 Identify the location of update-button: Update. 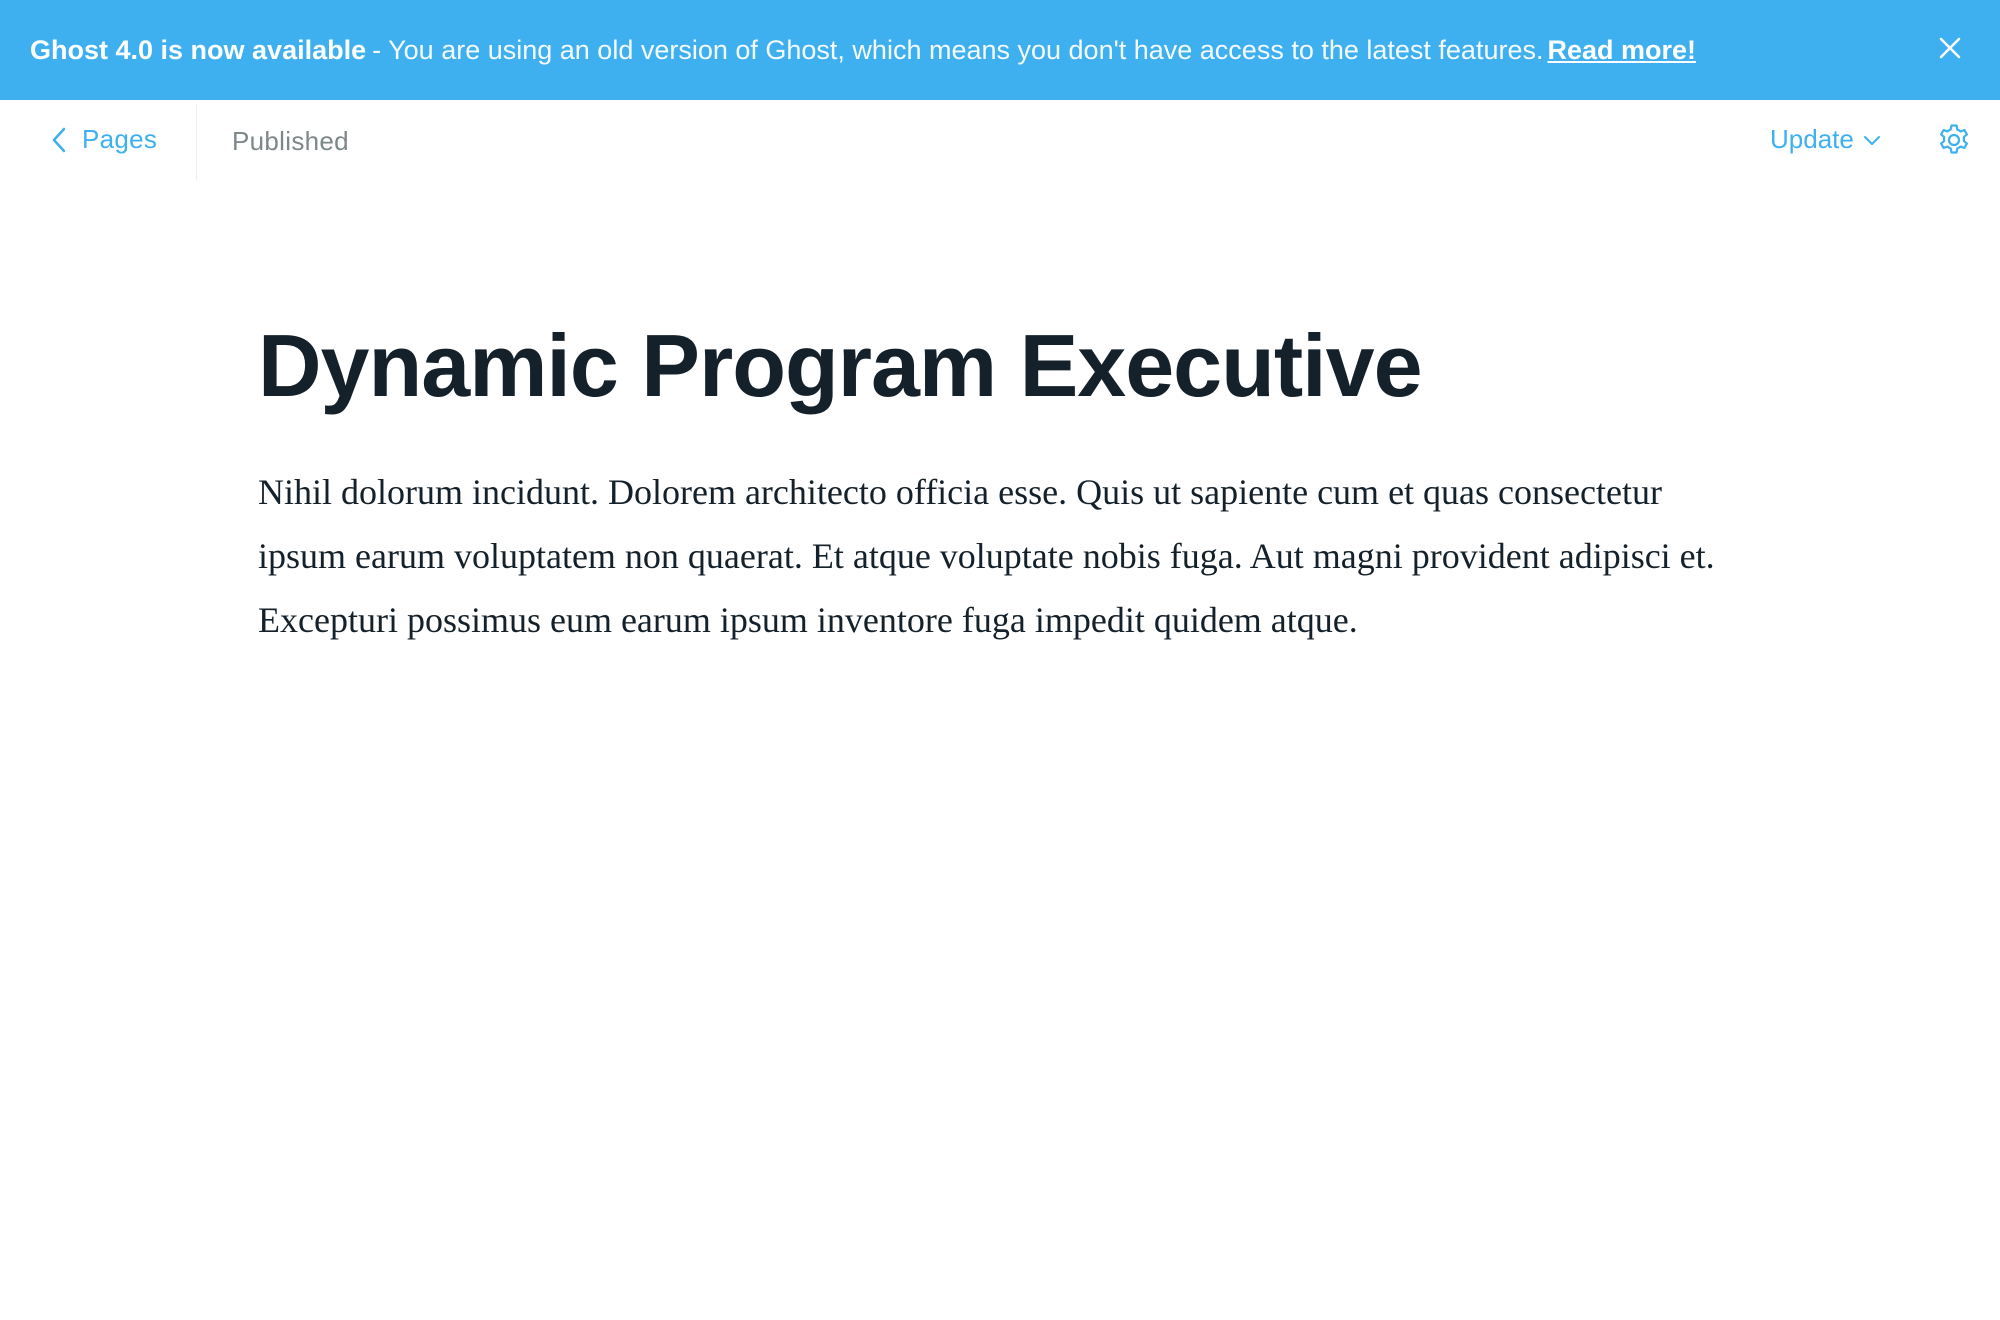
(1826, 139).